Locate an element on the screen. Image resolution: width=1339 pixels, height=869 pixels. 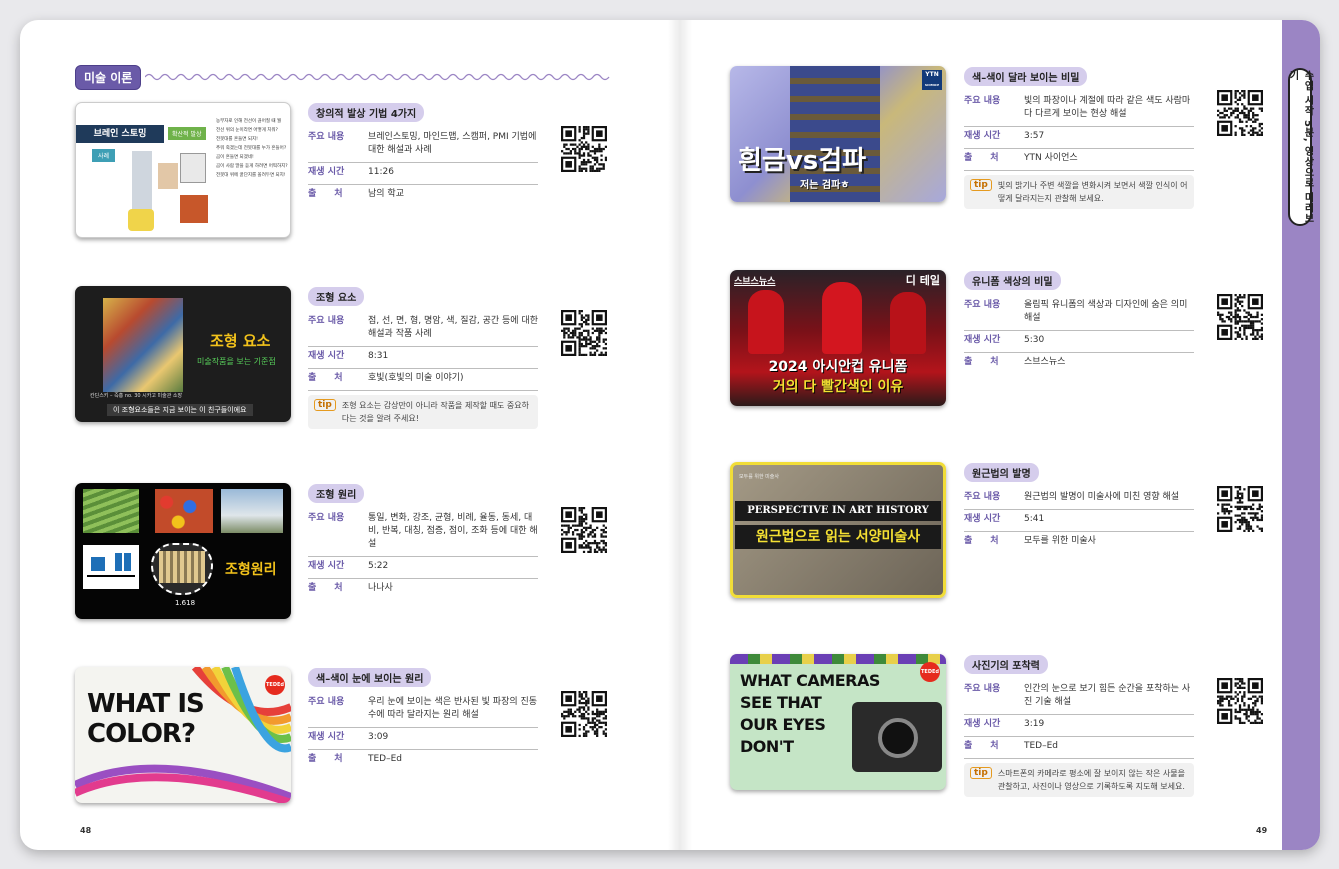
video-title: 유니폼 색상의 비밀 is located at coordinates (1012, 280).